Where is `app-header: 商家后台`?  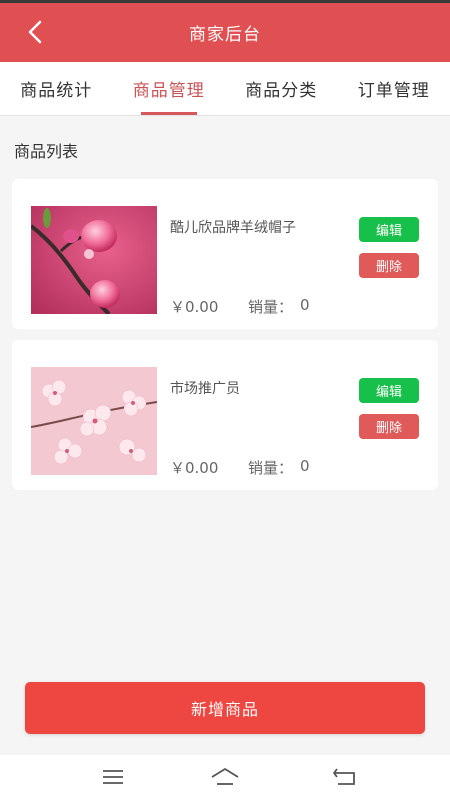 app-header: 商家后台 is located at coordinates (225, 32).